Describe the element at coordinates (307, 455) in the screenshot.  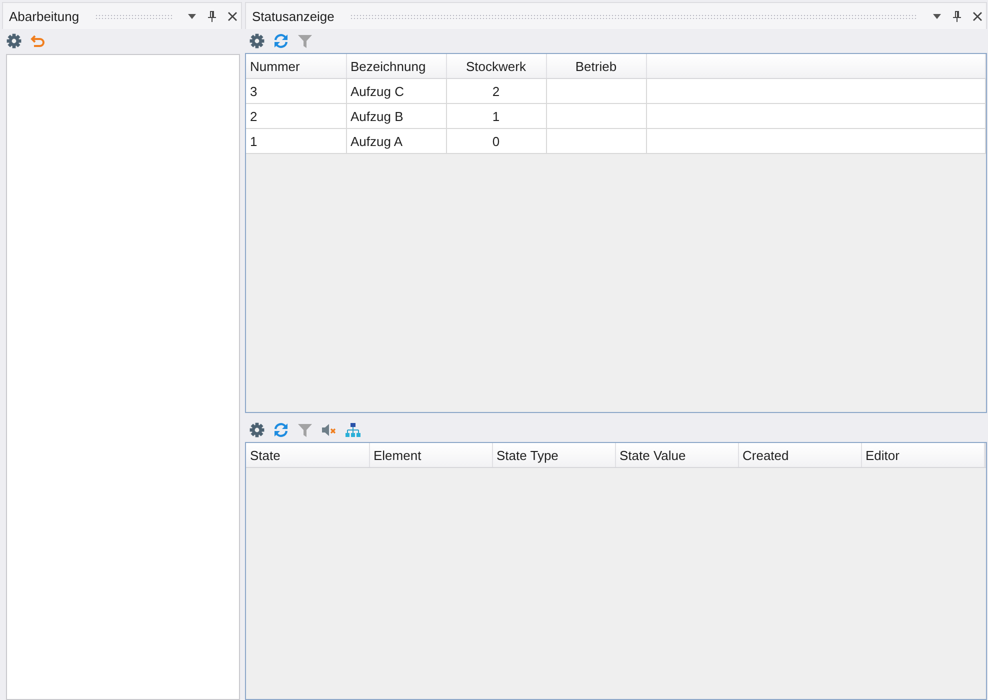
I see `column-header: State` at that location.